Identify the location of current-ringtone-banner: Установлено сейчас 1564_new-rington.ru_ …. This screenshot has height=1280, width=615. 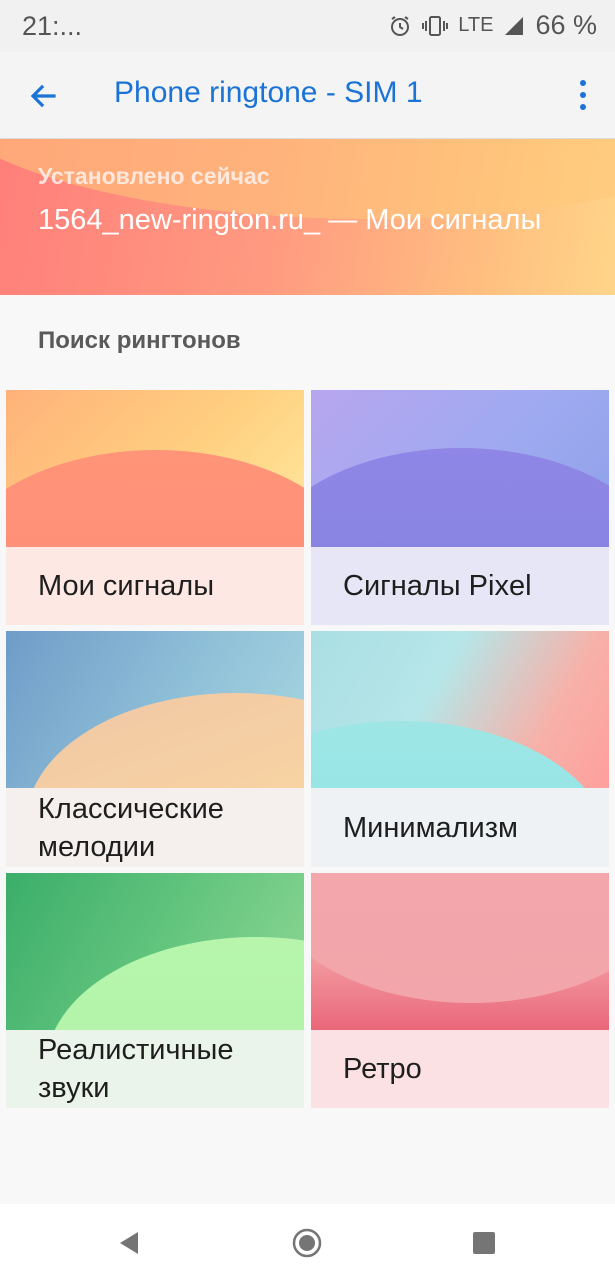
(307, 217).